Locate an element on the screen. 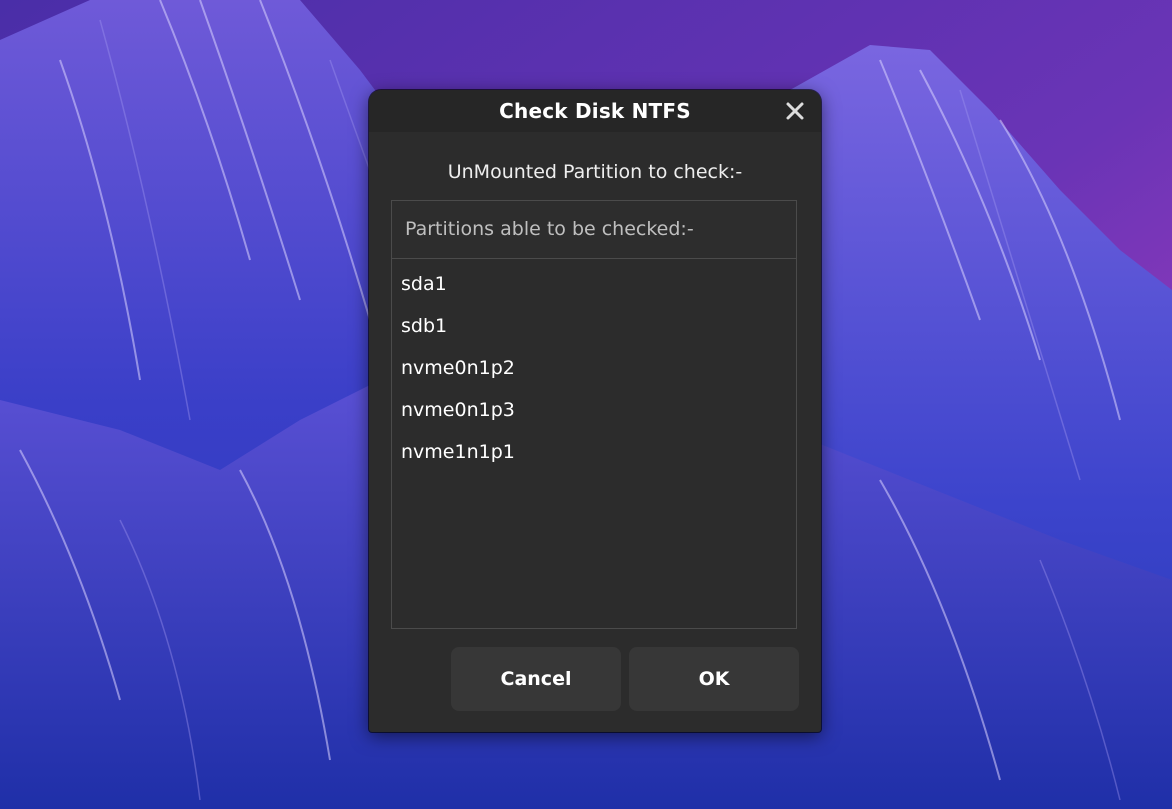 This screenshot has width=1172, height=809. list-header: Partitions able to be checked:- is located at coordinates (594, 230).